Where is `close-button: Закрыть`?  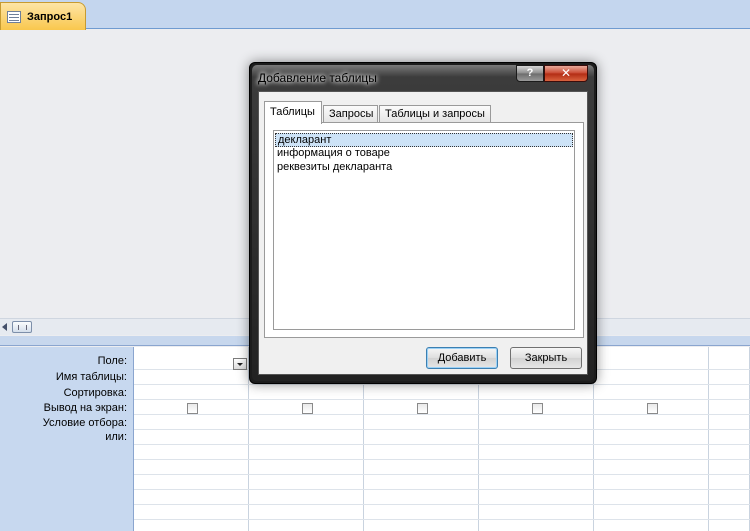
close-button: Закрыть is located at coordinates (546, 358).